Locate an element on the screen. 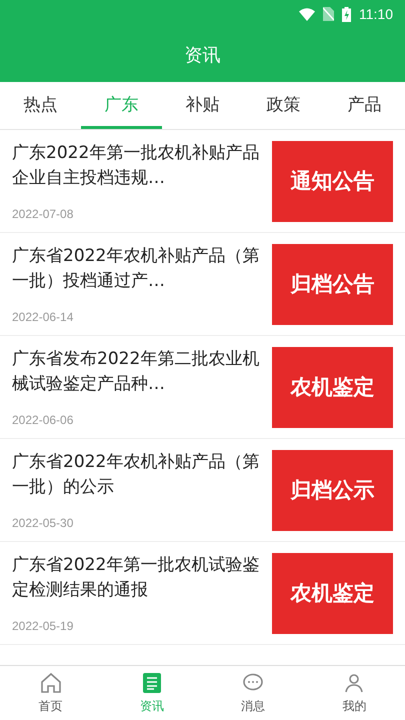  battery-charging-icon is located at coordinates (346, 14).